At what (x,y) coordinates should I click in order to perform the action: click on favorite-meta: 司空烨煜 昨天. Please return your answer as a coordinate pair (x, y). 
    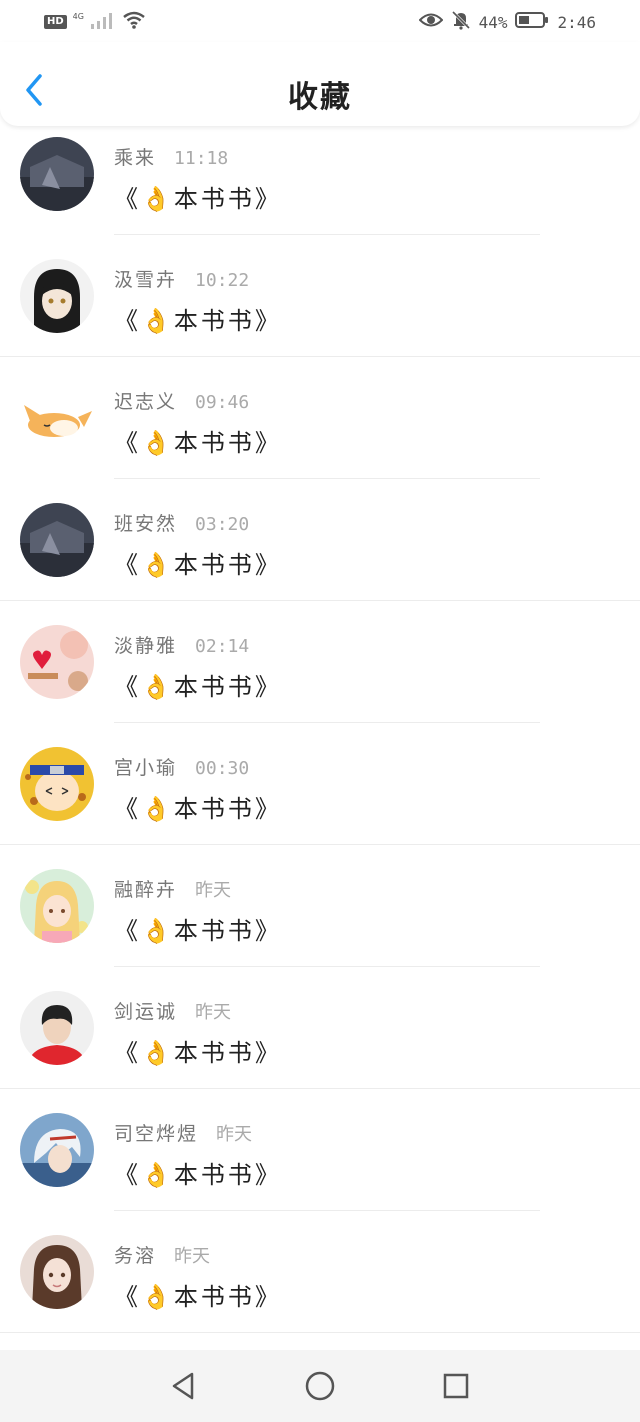
    Looking at the image, I should click on (183, 1132).